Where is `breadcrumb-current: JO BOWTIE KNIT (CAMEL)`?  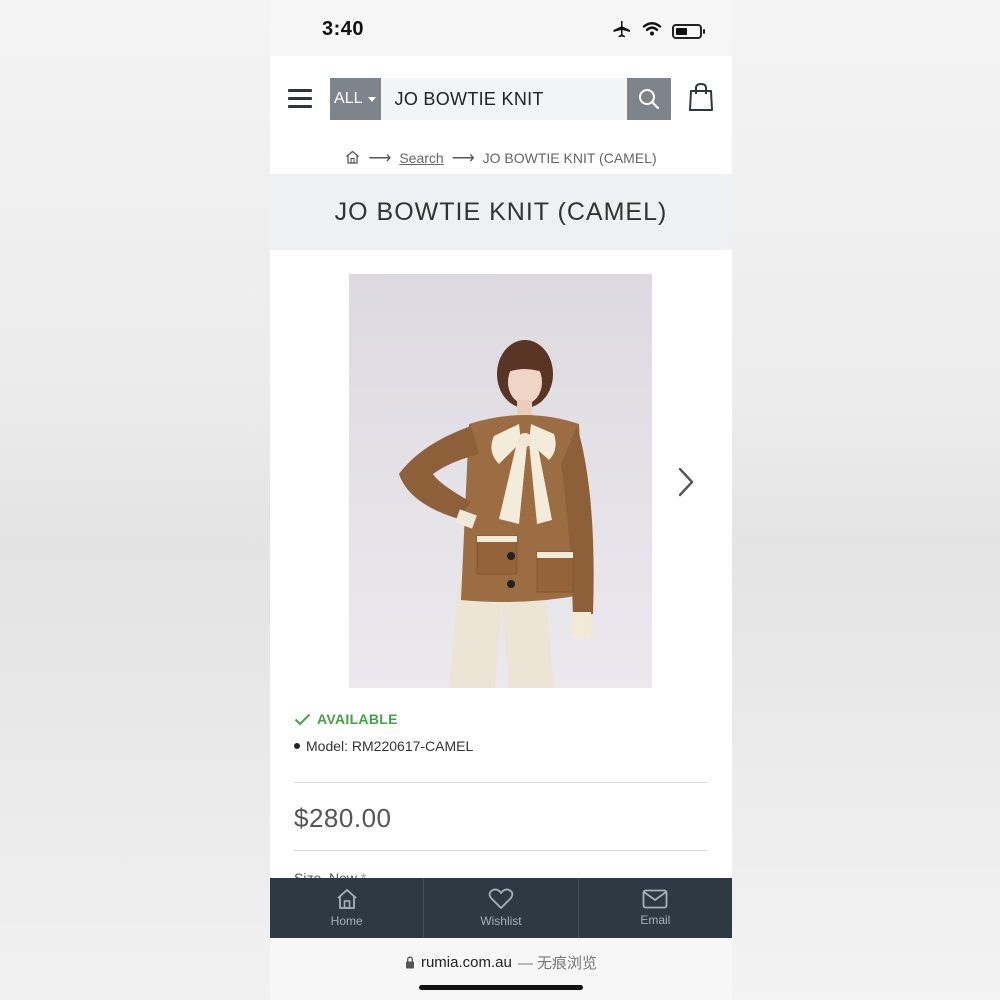 breadcrumb-current: JO BOWTIE KNIT (CAMEL) is located at coordinates (569, 158).